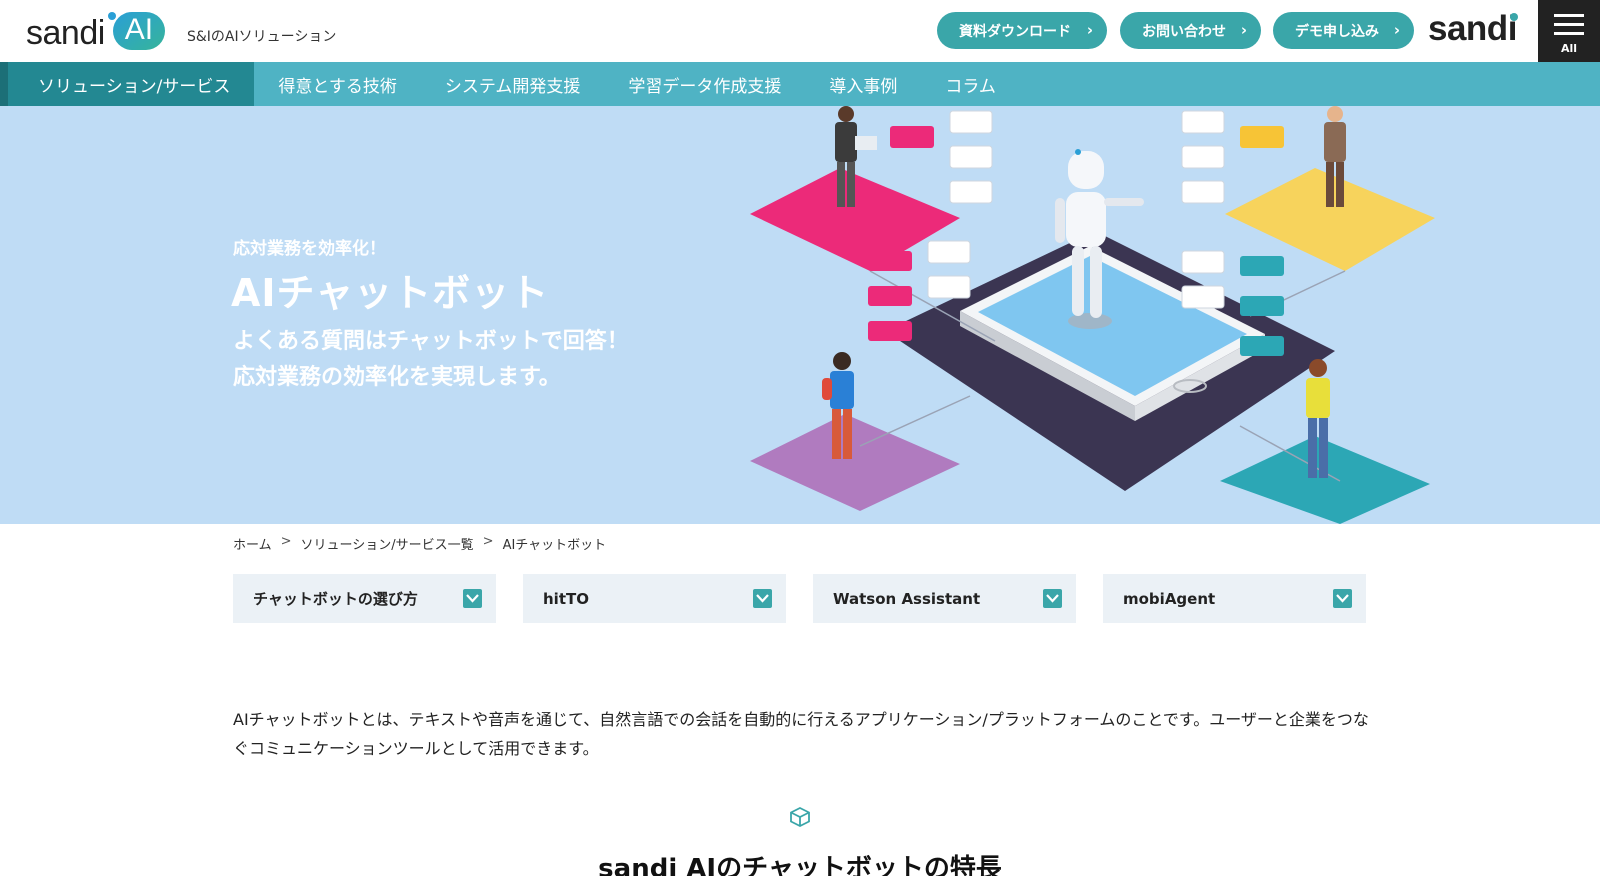 The image size is (1600, 876). What do you see at coordinates (387, 543) in the screenshot?
I see `breadcrumb-solutions-list: ソリューション/サービス一覧` at bounding box center [387, 543].